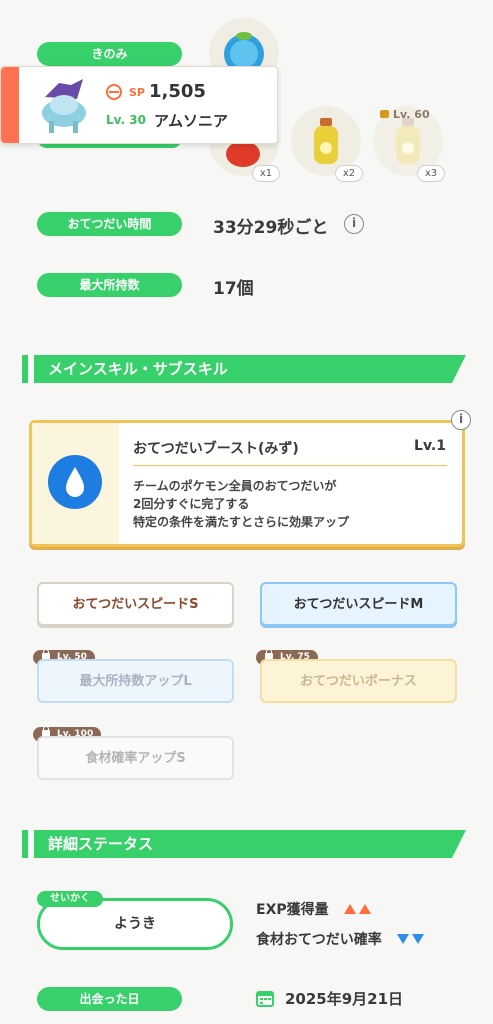 This screenshot has width=493, height=1024. What do you see at coordinates (290, 465) in the screenshot?
I see `divider` at bounding box center [290, 465].